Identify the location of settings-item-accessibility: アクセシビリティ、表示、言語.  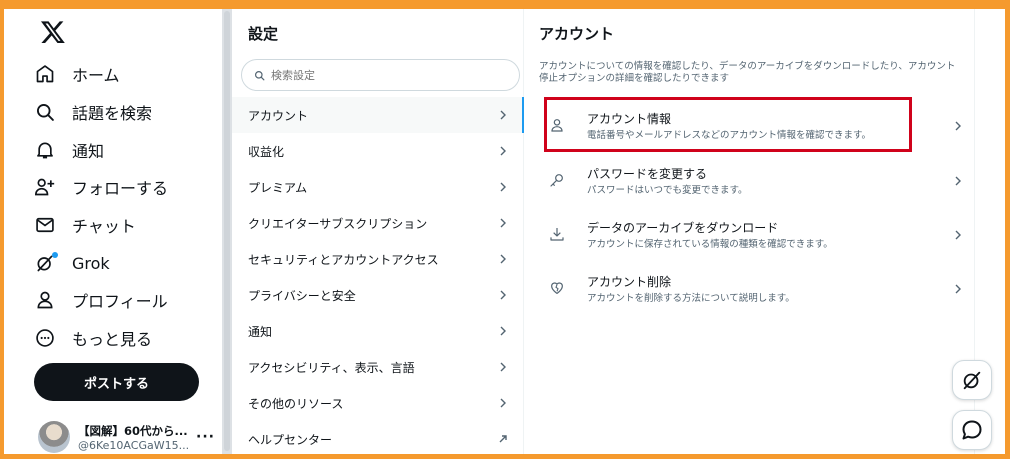
(378, 367).